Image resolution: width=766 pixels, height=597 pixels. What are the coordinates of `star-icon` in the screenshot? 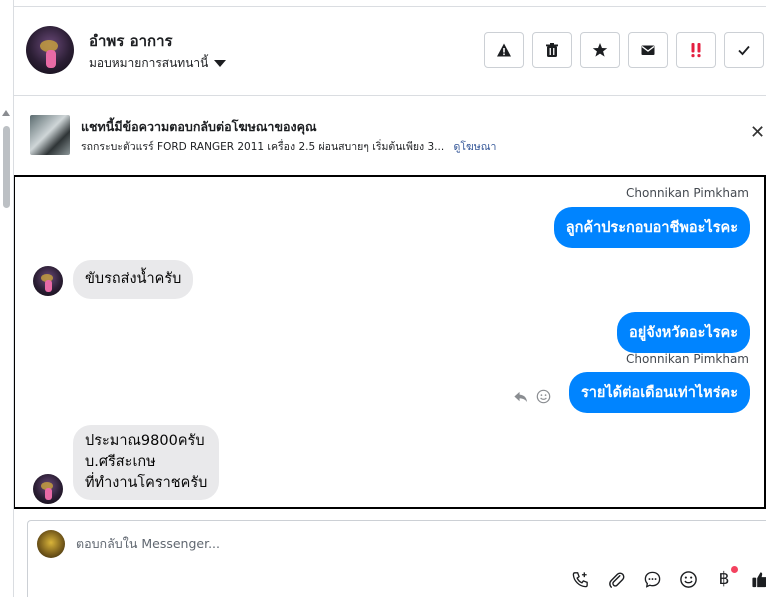 It's located at (600, 50).